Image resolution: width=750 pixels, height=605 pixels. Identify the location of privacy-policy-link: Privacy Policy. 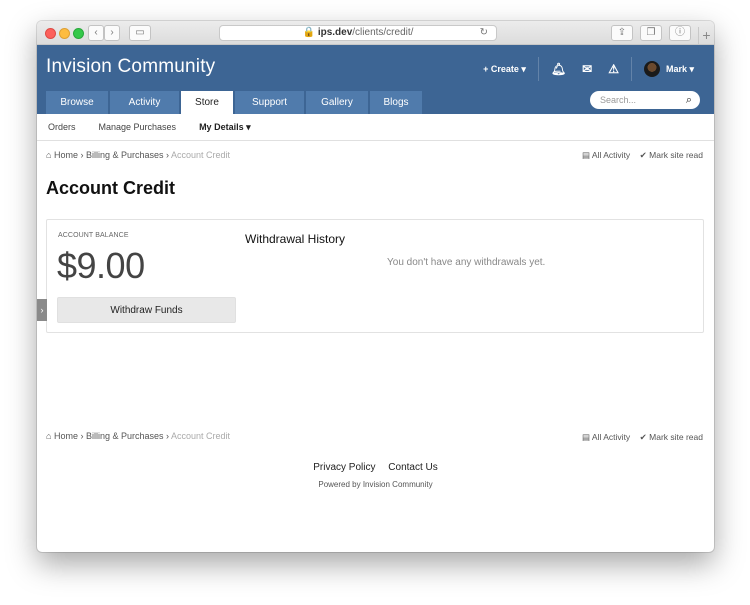
(344, 467).